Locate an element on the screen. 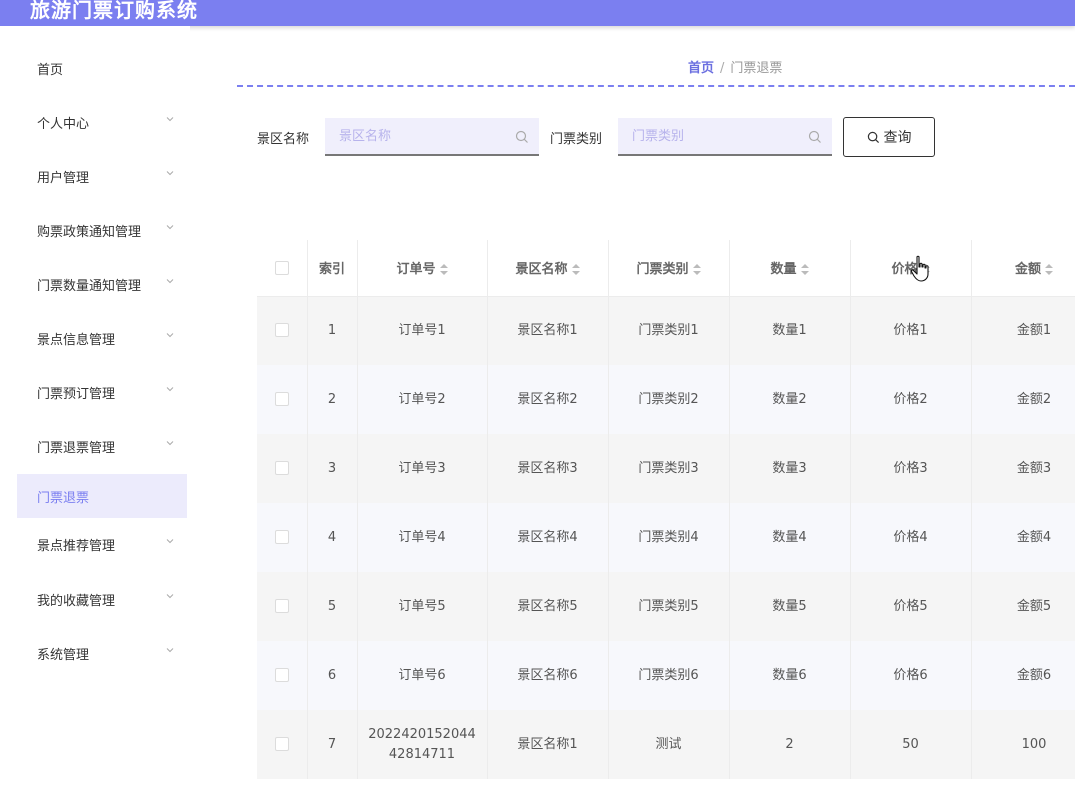 The image size is (1075, 785). table-row: 2 订单号2 景区名称2 门票类别2 数量2 价格2 金额2 is located at coordinates (666, 399).